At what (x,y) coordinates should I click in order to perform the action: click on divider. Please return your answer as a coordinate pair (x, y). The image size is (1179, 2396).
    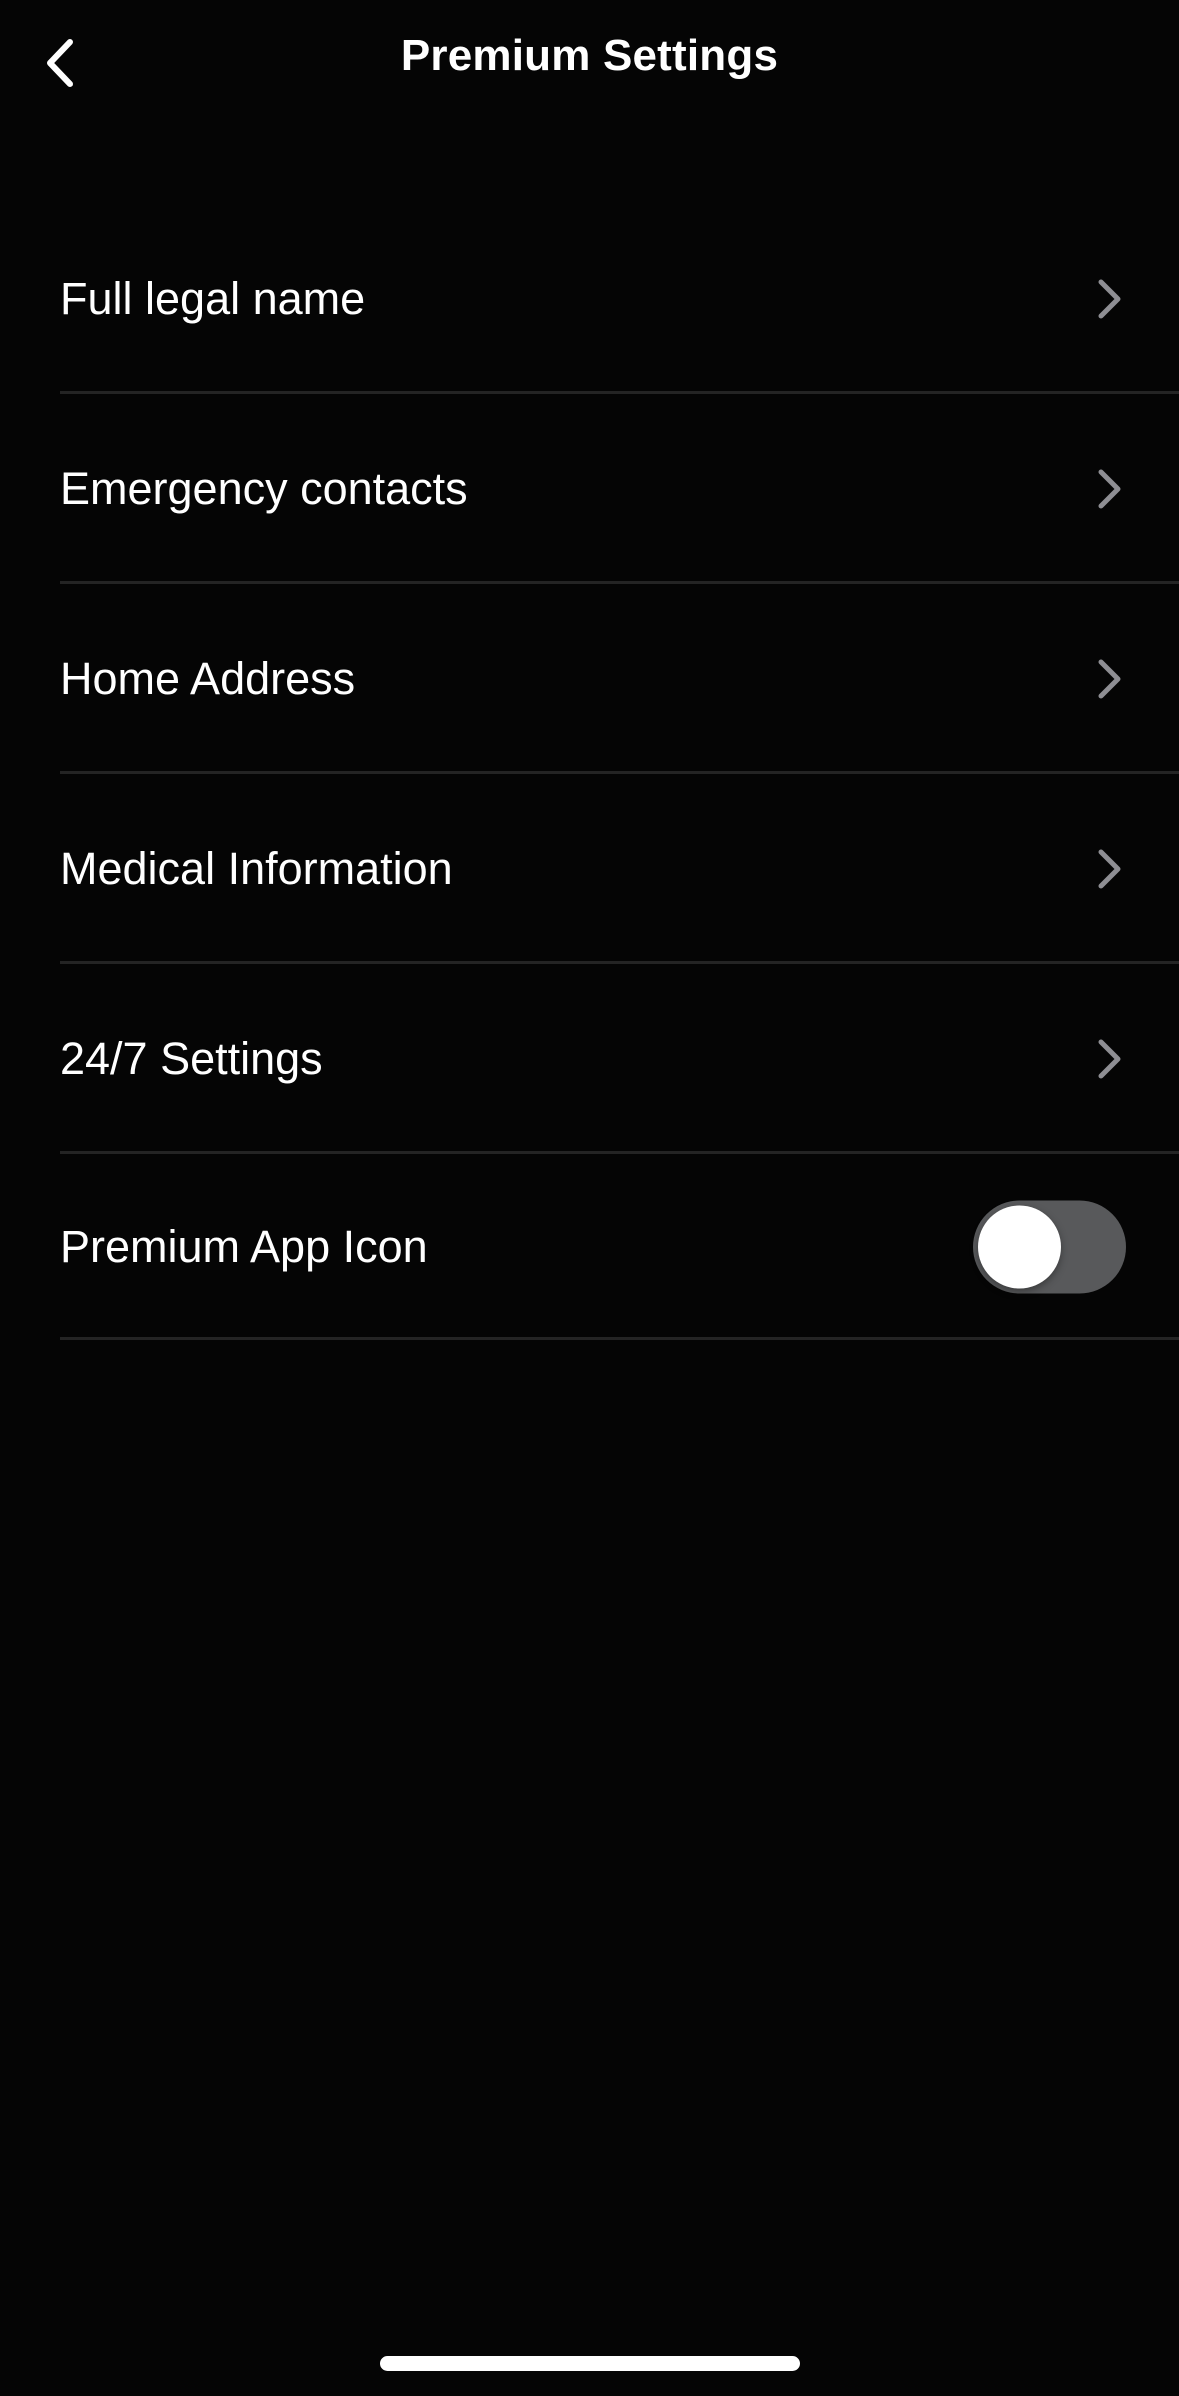
    Looking at the image, I should click on (619, 1338).